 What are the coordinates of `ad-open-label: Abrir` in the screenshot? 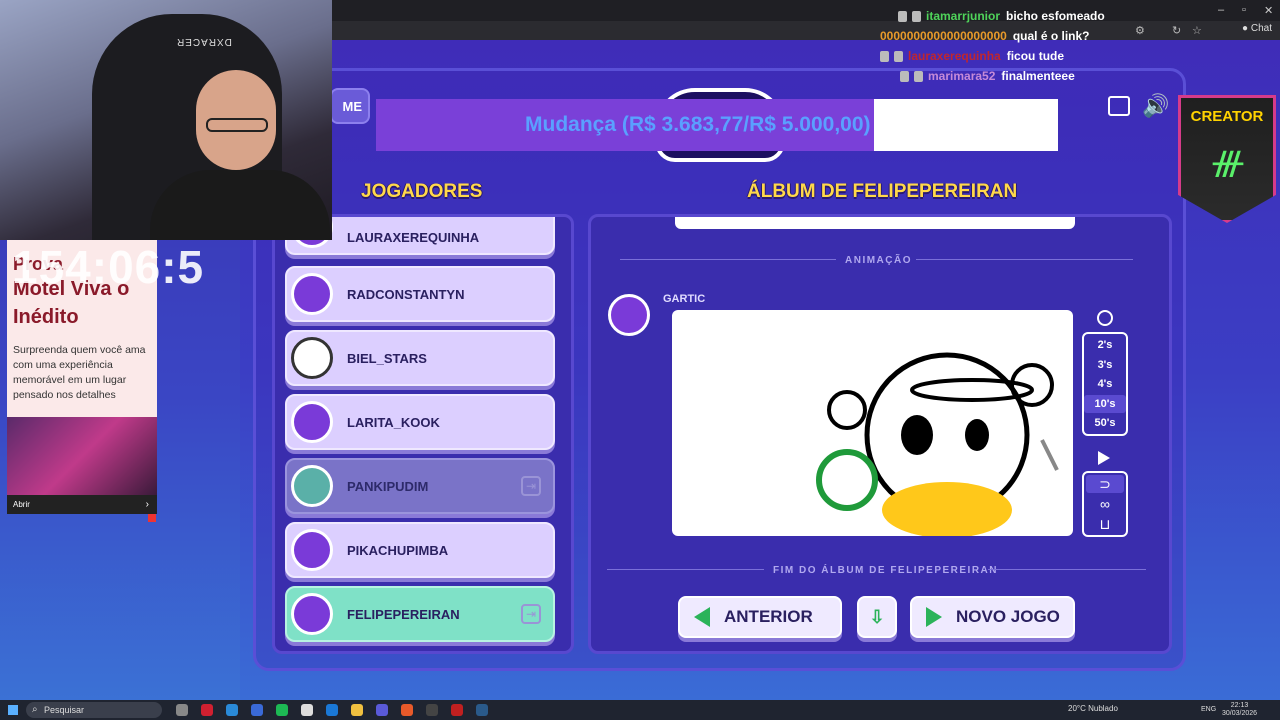 It's located at (21, 504).